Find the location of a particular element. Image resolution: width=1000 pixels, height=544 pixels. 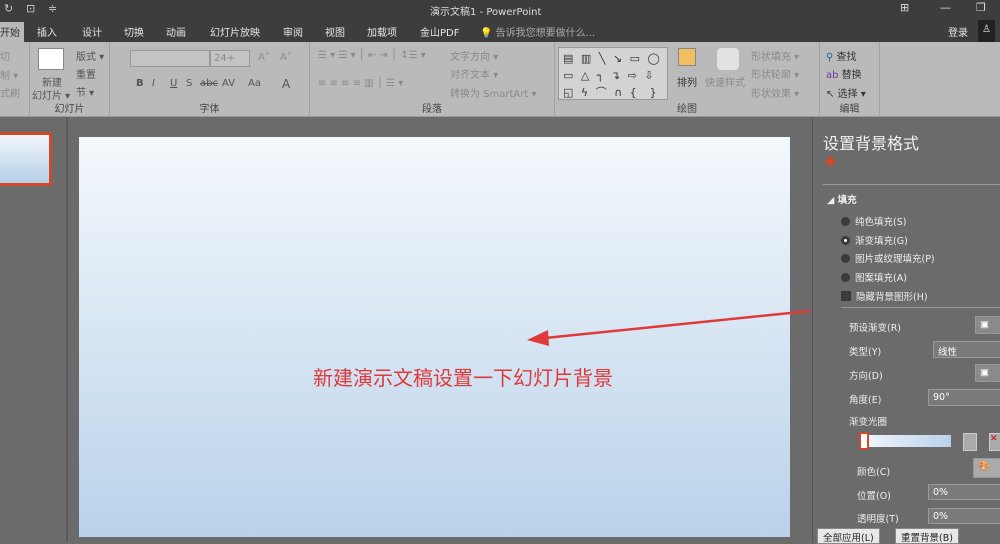

fill-section-header: ◢ 填充 is located at coordinates (842, 199).